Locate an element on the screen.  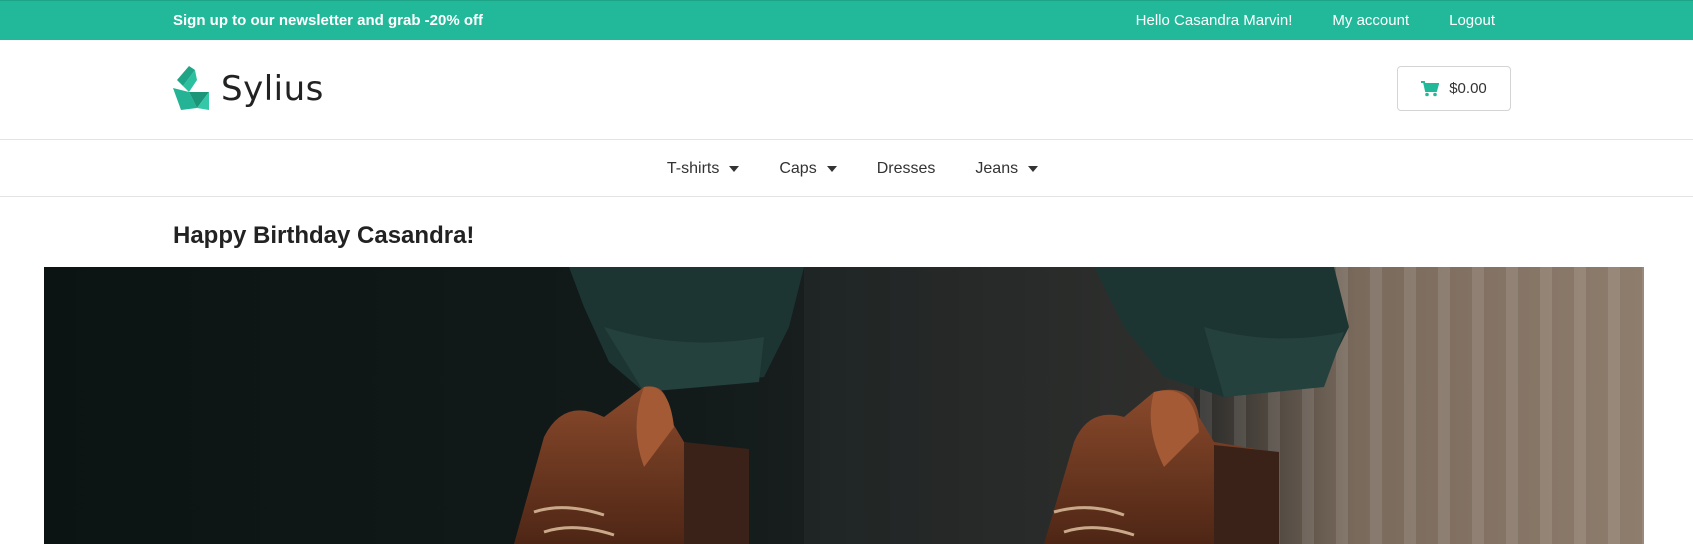
logo: Sylius is located at coordinates (248, 89).